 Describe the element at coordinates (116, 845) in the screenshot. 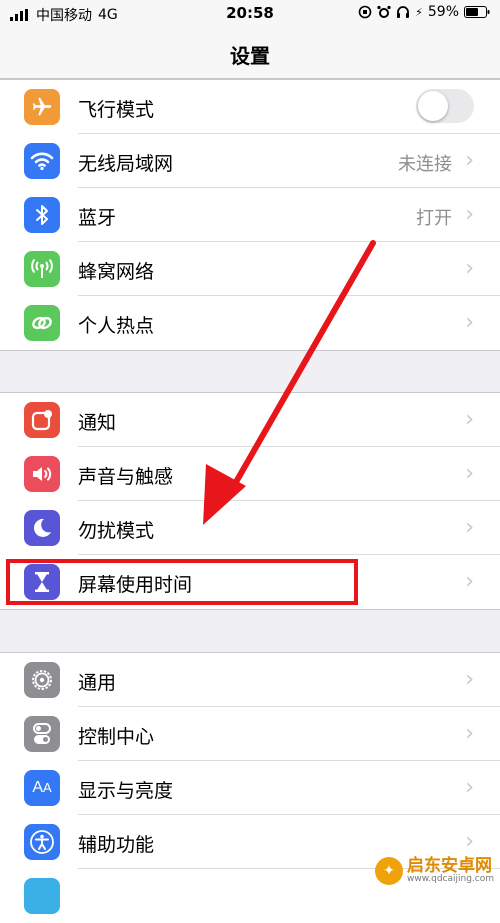

I see `row-label: 辅助功能` at that location.